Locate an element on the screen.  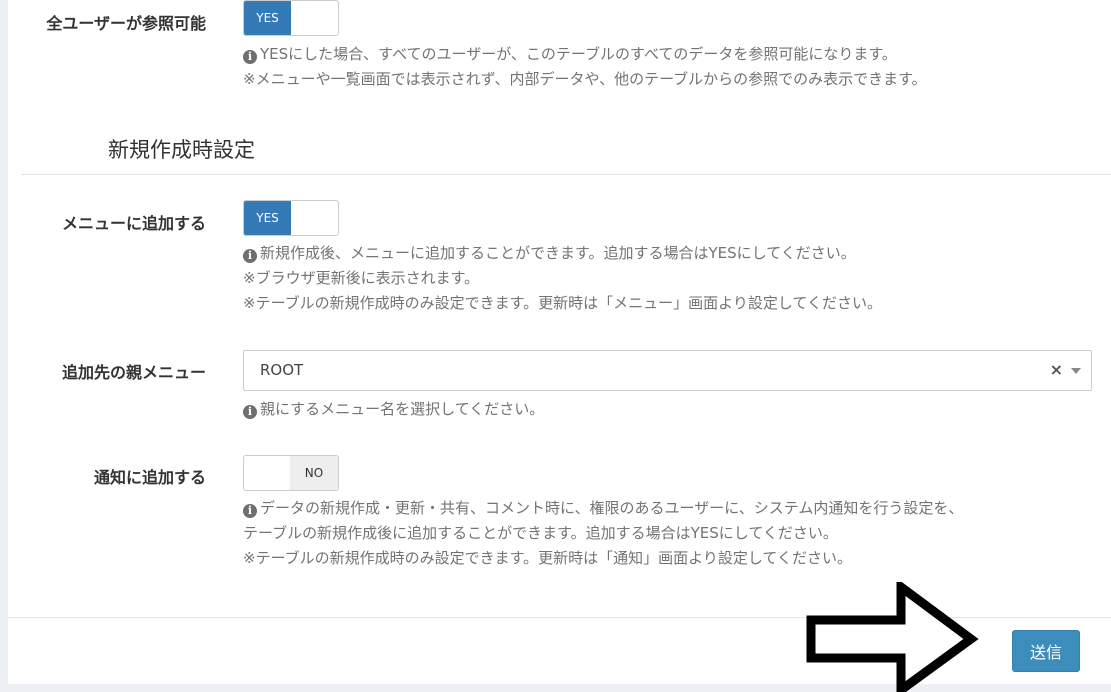
help-text: ※ブラウザ更新後に表示されます。 is located at coordinates (361, 278).